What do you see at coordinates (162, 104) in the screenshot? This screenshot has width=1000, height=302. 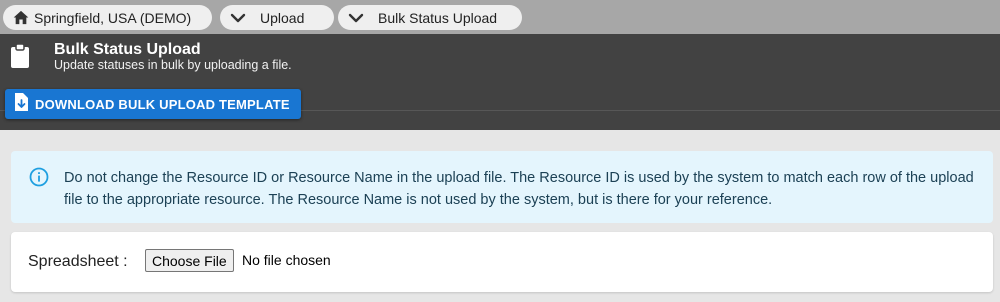 I see `download-template-label: DOWNLOAD BULK UPLOAD TEMPLATE` at bounding box center [162, 104].